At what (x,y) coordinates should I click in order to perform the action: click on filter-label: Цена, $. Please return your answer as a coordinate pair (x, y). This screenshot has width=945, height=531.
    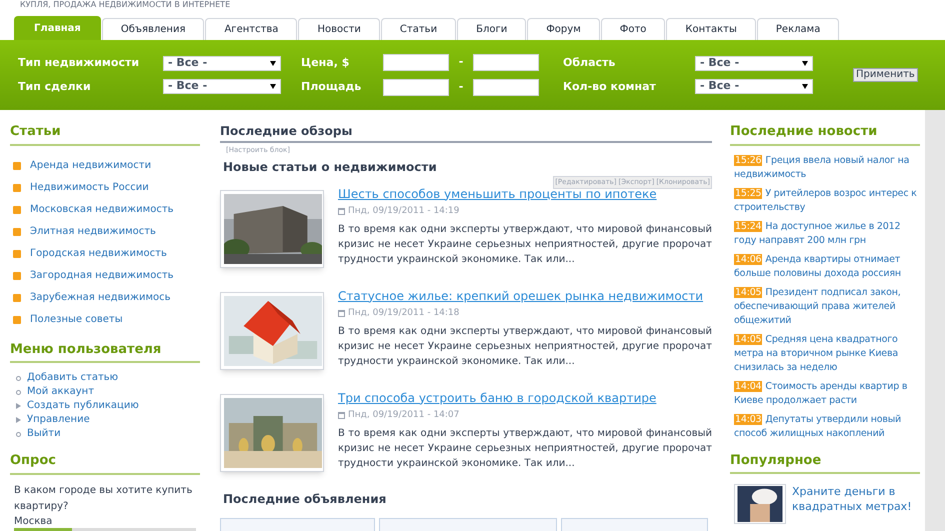
    Looking at the image, I should click on (325, 62).